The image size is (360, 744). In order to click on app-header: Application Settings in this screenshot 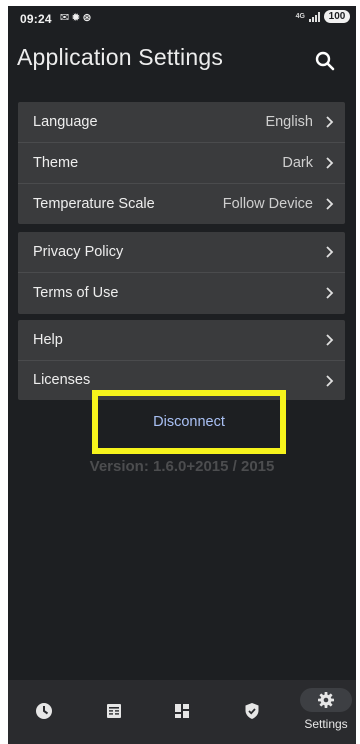, I will do `click(182, 59)`.